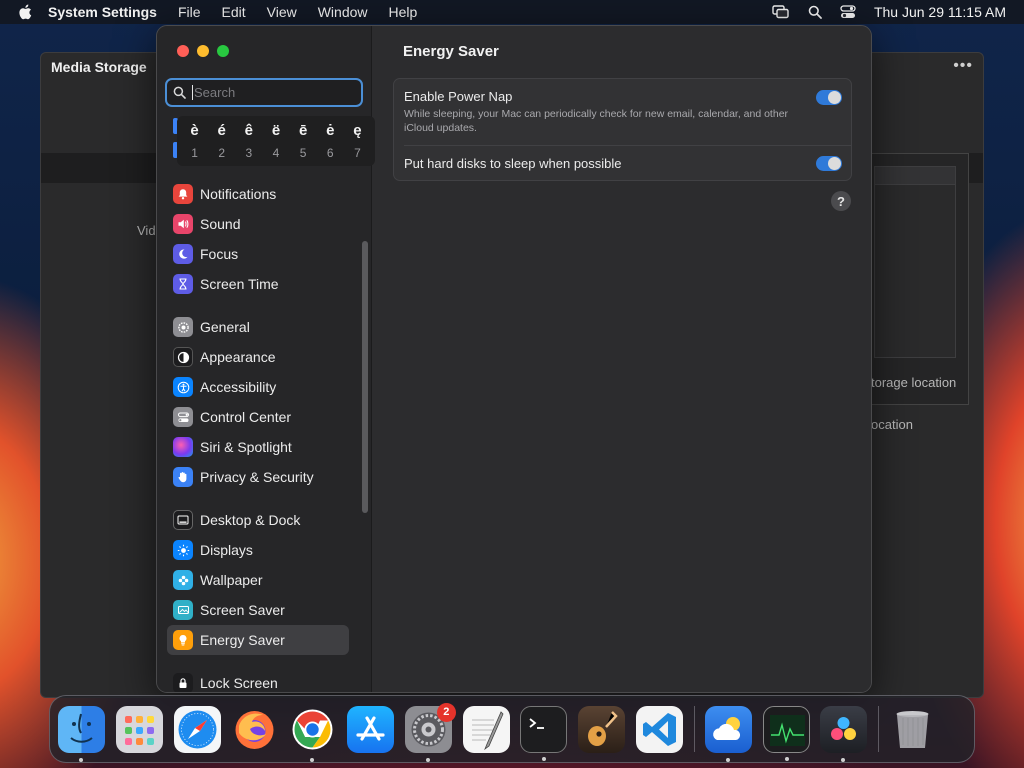 The width and height of the screenshot is (1024, 768). I want to click on lock-icon, so click(183, 682).